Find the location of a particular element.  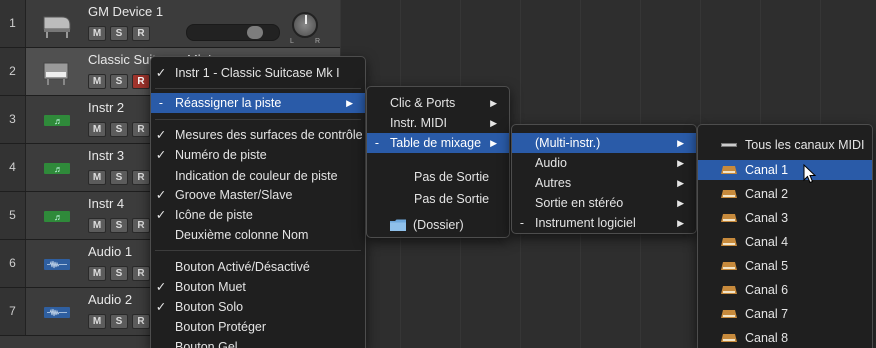

menu-item-all-midi-channels: Tous les canaux MIDI is located at coordinates (785, 145).